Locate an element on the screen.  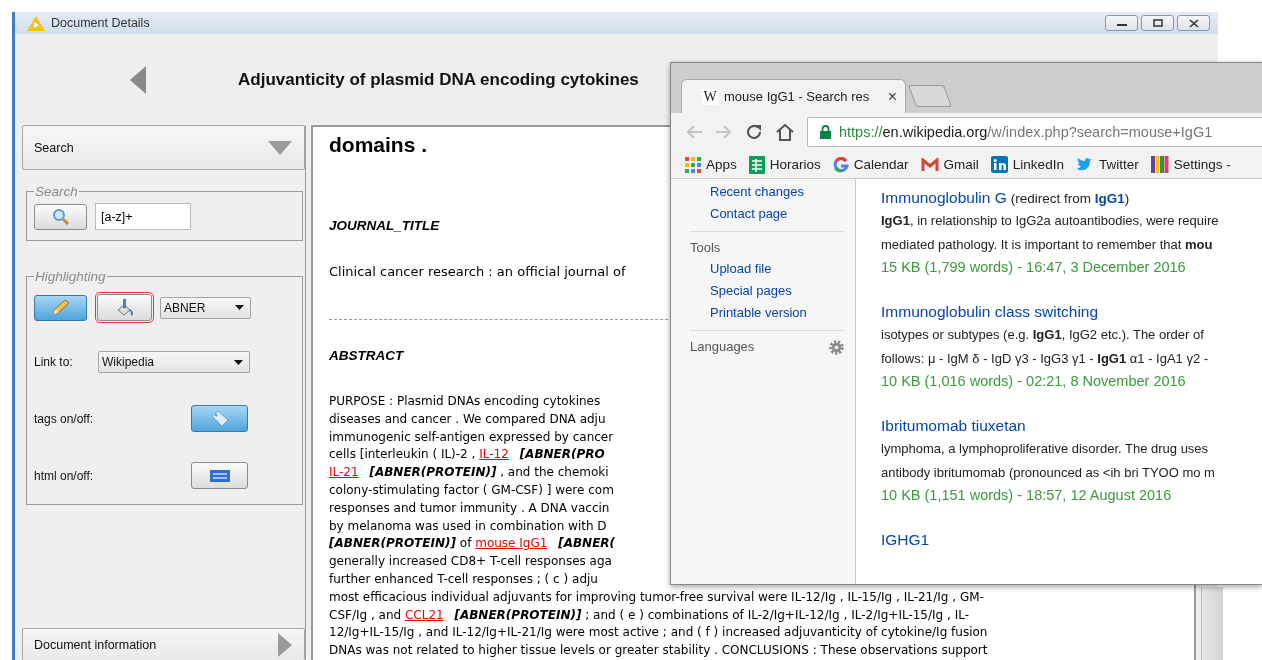
result-snippet: follows: μ - IgM δ - IgD γ3 - IgG3 γ1 - IgG1 α1 - IgA1 γ2 - is located at coordinates (1045, 358).